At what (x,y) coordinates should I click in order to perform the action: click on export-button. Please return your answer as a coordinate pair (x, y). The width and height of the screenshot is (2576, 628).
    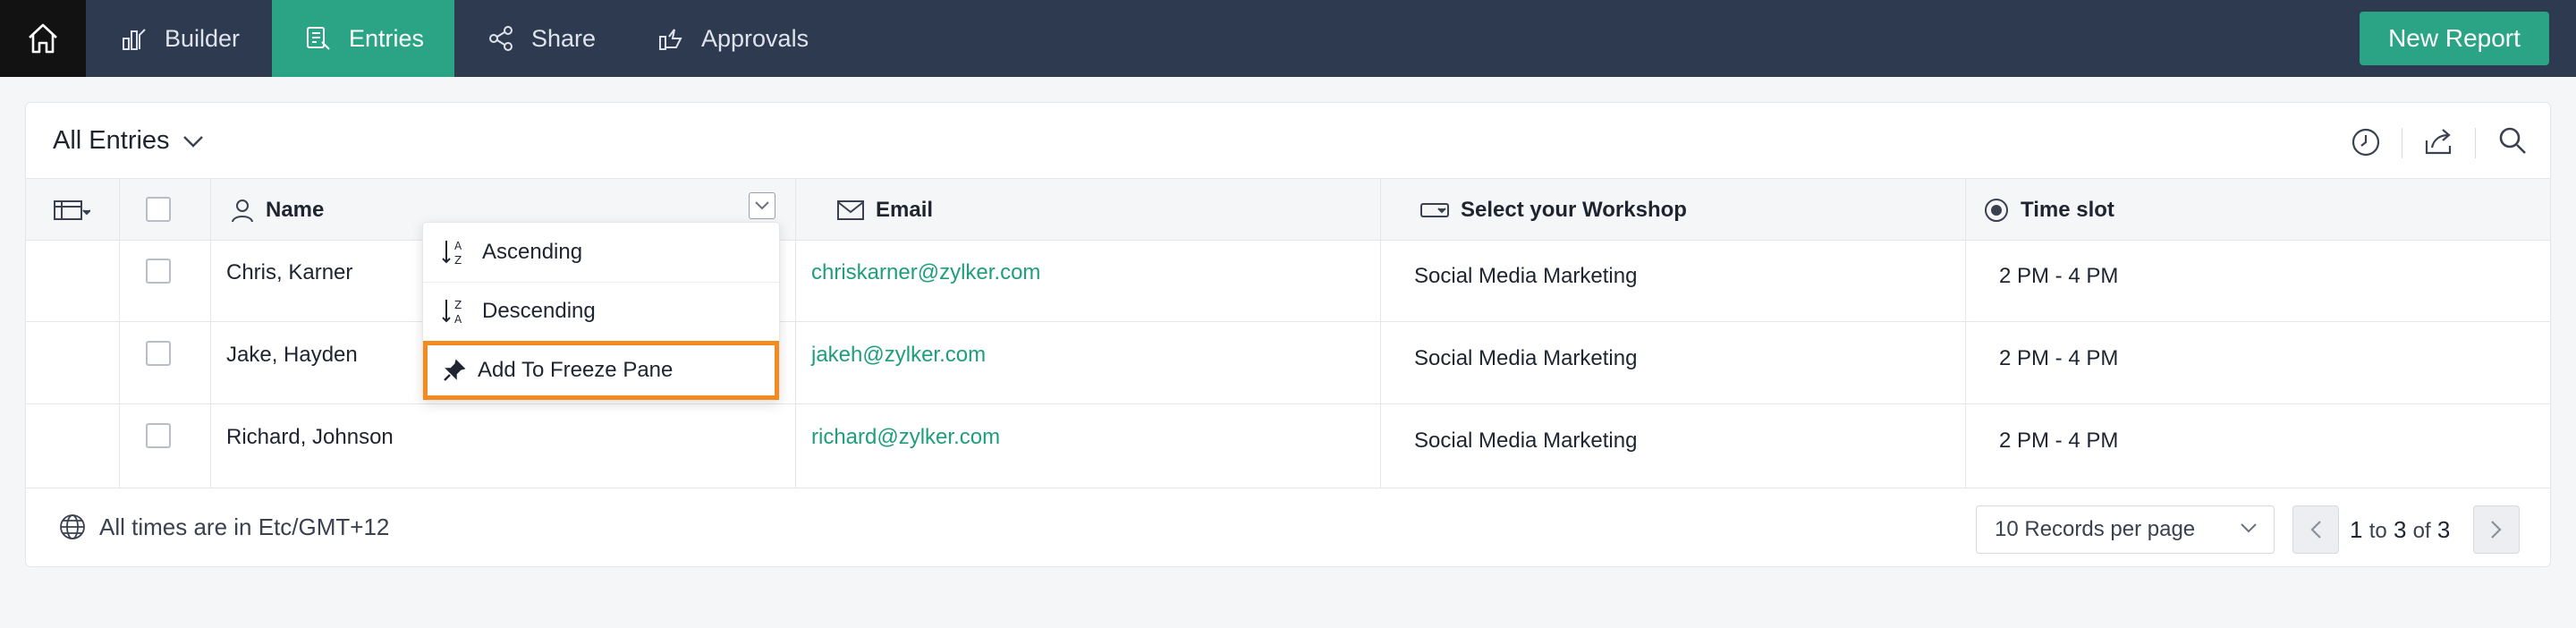
    Looking at the image, I should click on (2439, 143).